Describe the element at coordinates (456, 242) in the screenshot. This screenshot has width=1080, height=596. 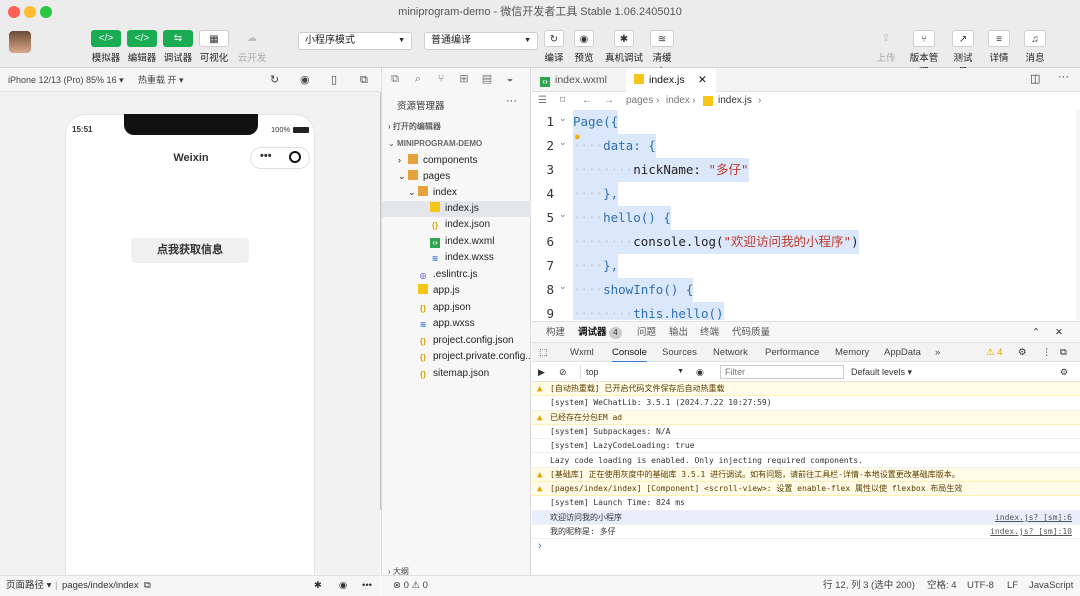
I see `tree-item-index-wxml: ‹› index.wxml` at that location.